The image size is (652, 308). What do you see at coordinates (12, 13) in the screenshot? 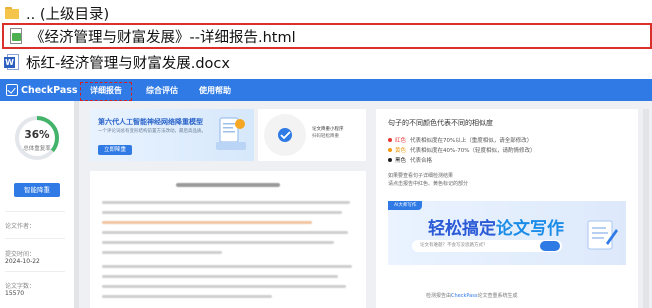
I see `folder-icon` at bounding box center [12, 13].